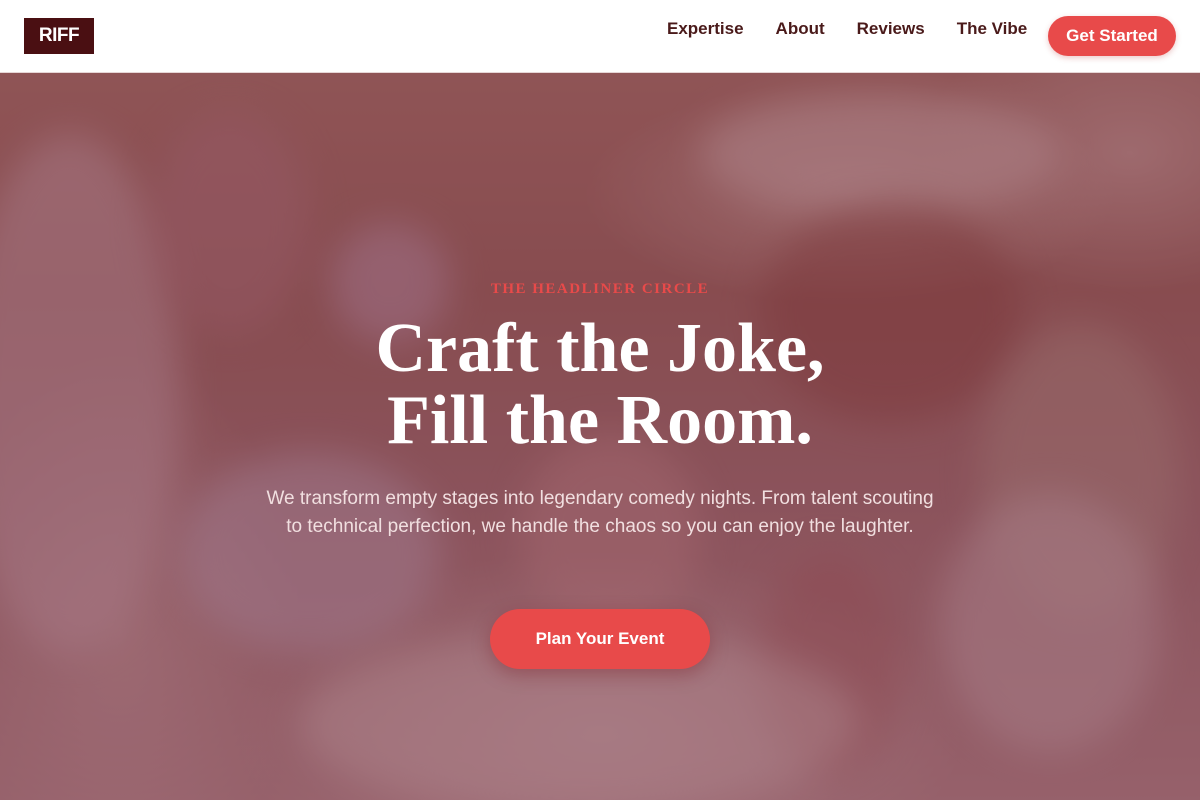 The height and width of the screenshot is (800, 1200). What do you see at coordinates (600, 289) in the screenshot?
I see `hero-eyebrow: THE HEADLINER CIRCLE` at bounding box center [600, 289].